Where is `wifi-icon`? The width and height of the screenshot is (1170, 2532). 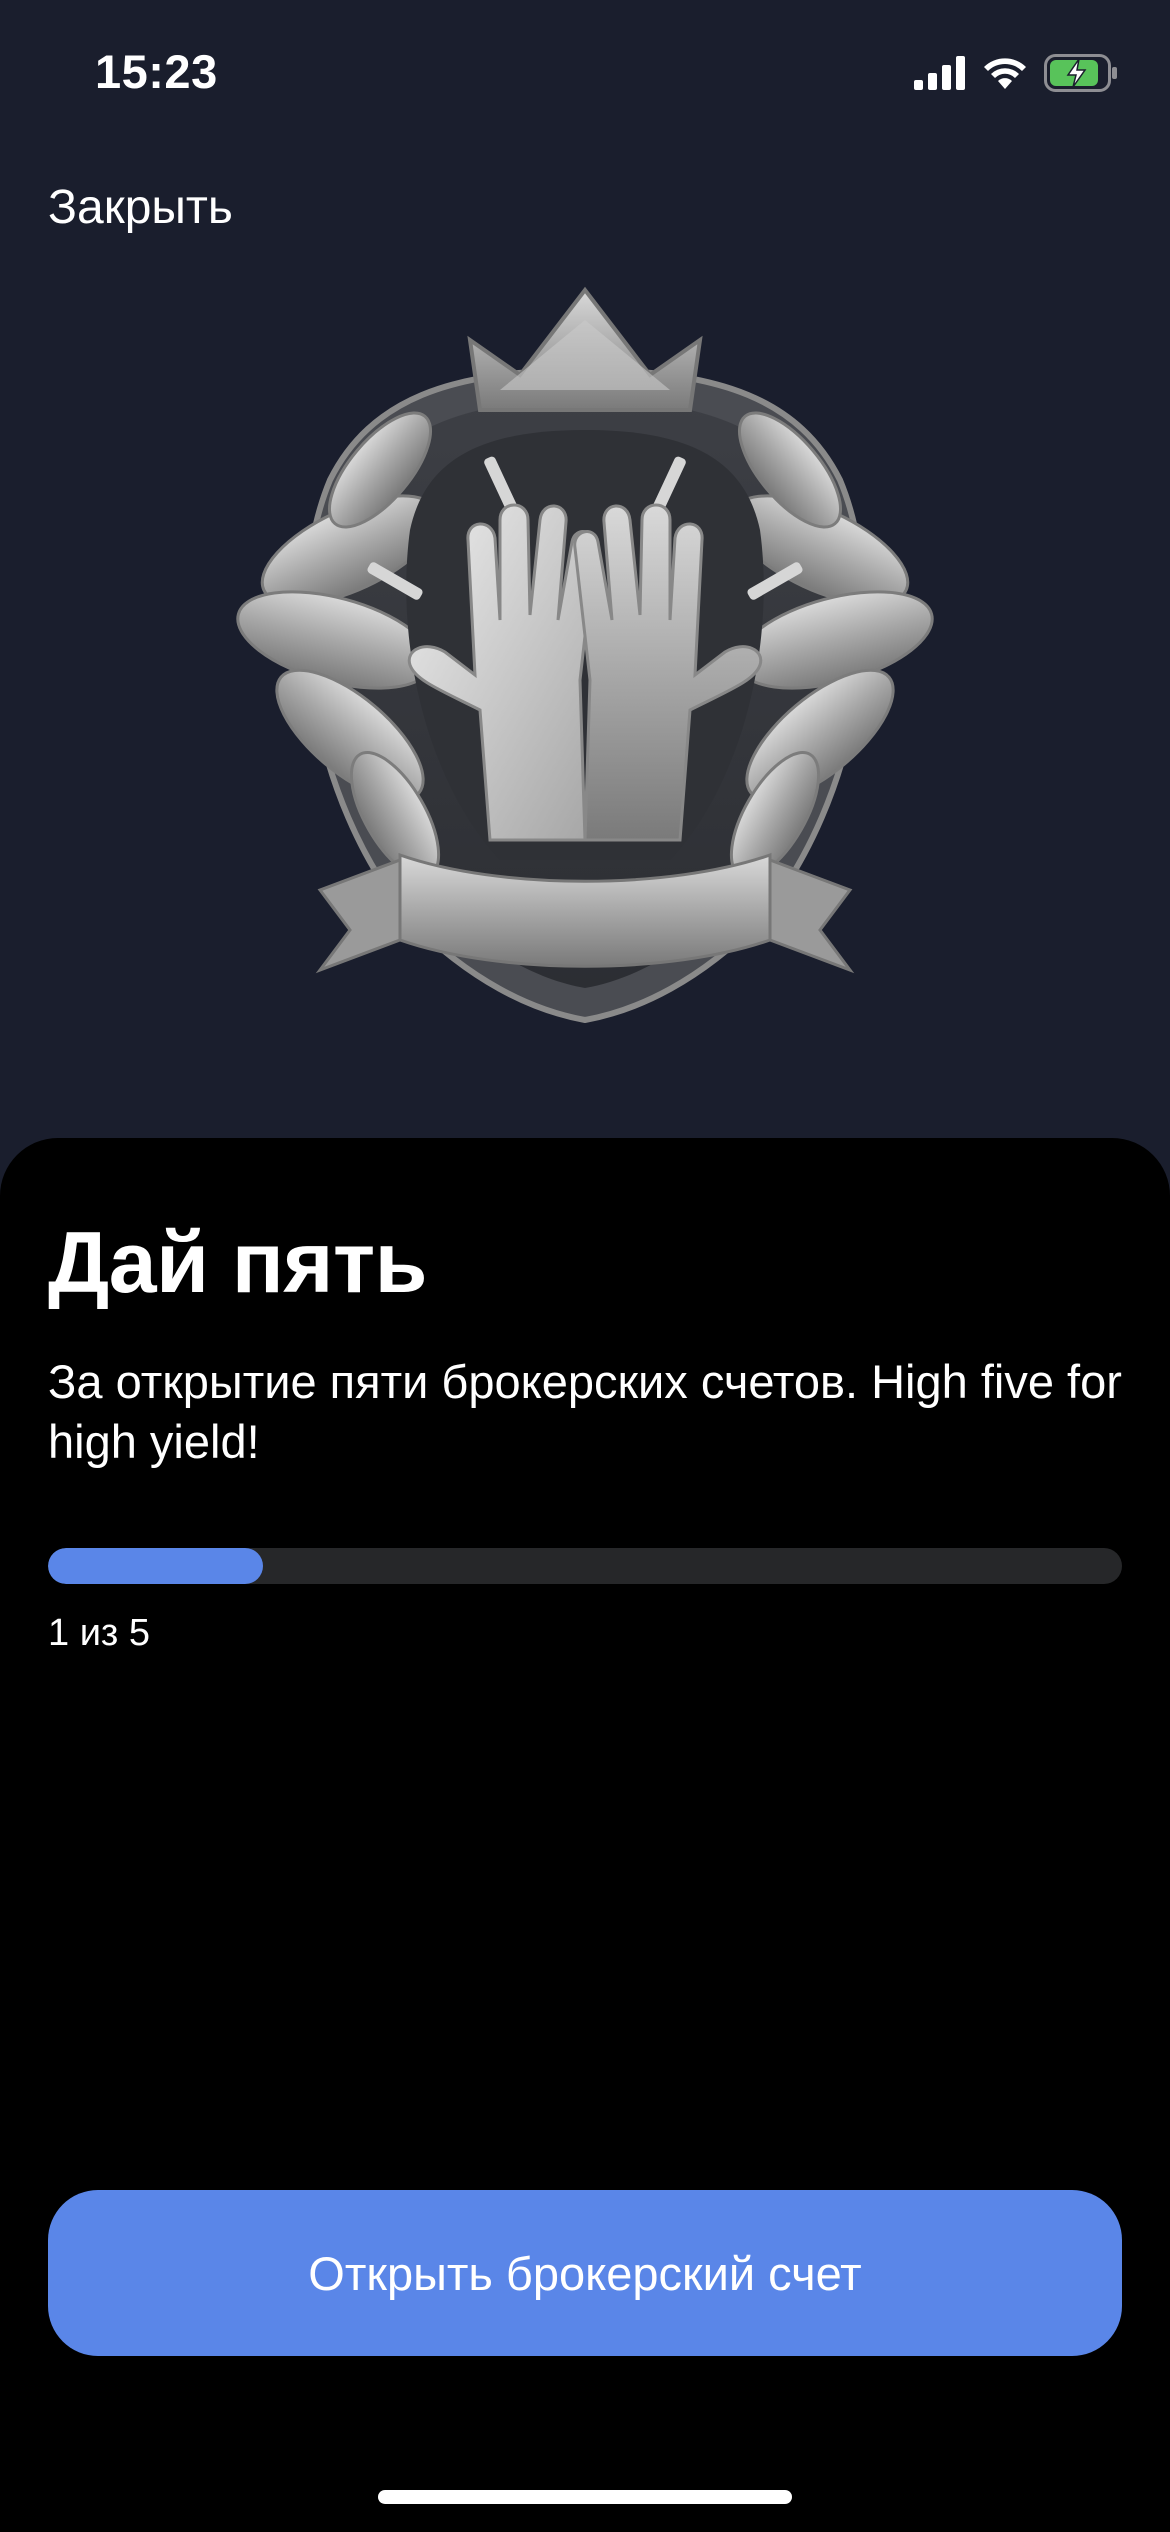
wifi-icon is located at coordinates (1005, 73).